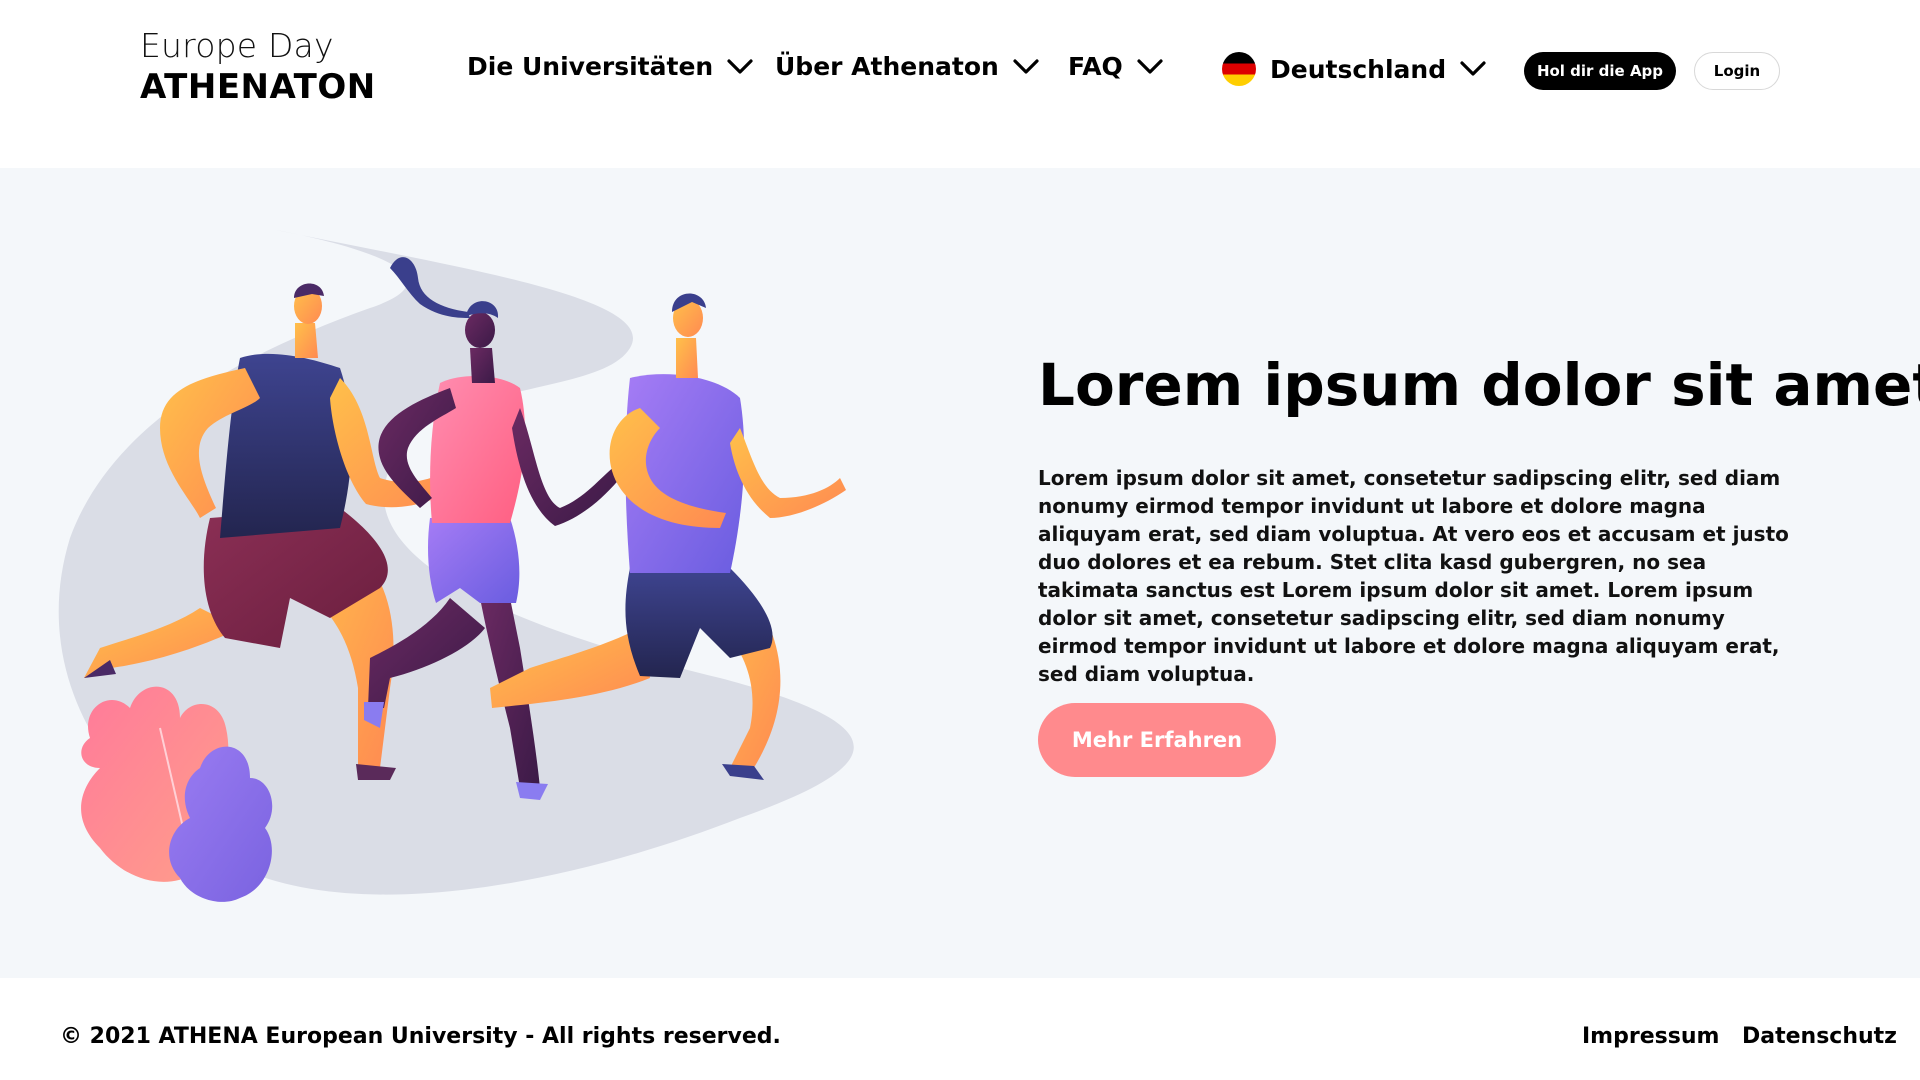  Describe the element at coordinates (1239, 69) in the screenshot. I see `germany-flag-icon` at that location.